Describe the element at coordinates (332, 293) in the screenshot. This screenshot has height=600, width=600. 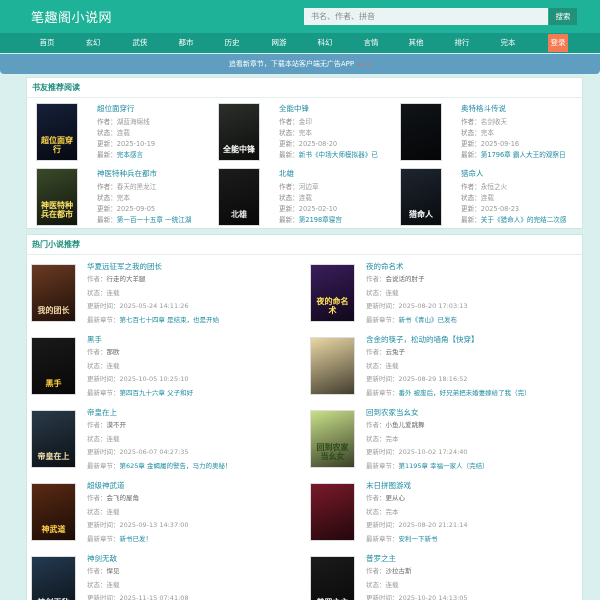
I see `book-cover: 夜的命名术` at that location.